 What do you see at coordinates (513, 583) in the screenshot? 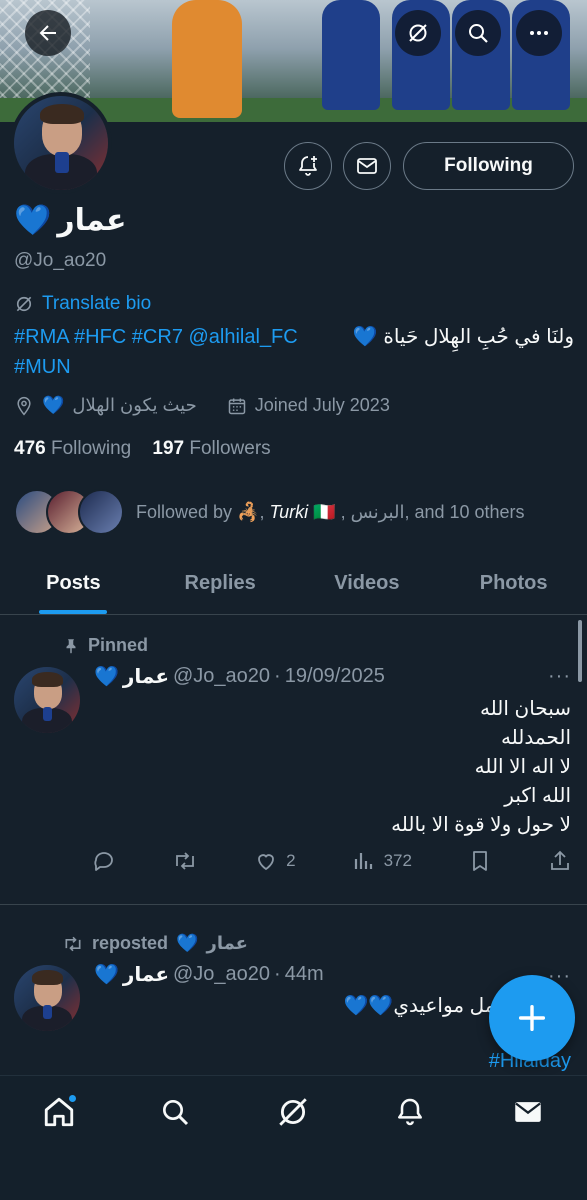
I see `tab-photos: Photos` at bounding box center [513, 583].